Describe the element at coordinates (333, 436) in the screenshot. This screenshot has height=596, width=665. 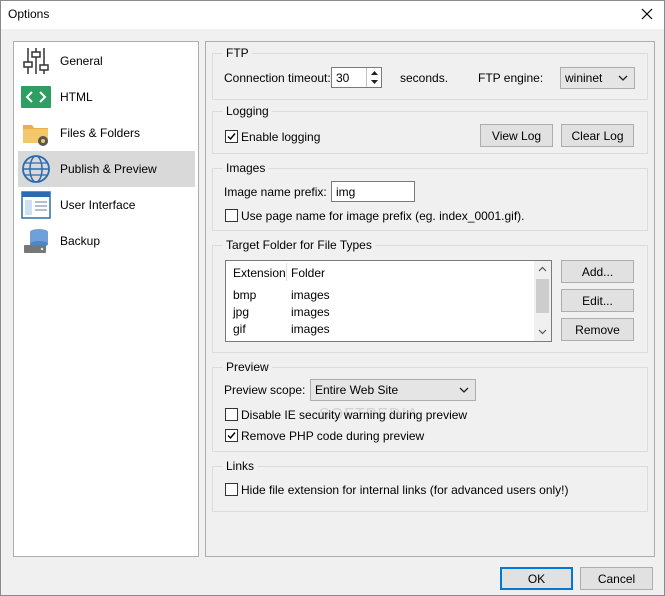
I see `remove-php-label: Remove PHP code during preview` at that location.